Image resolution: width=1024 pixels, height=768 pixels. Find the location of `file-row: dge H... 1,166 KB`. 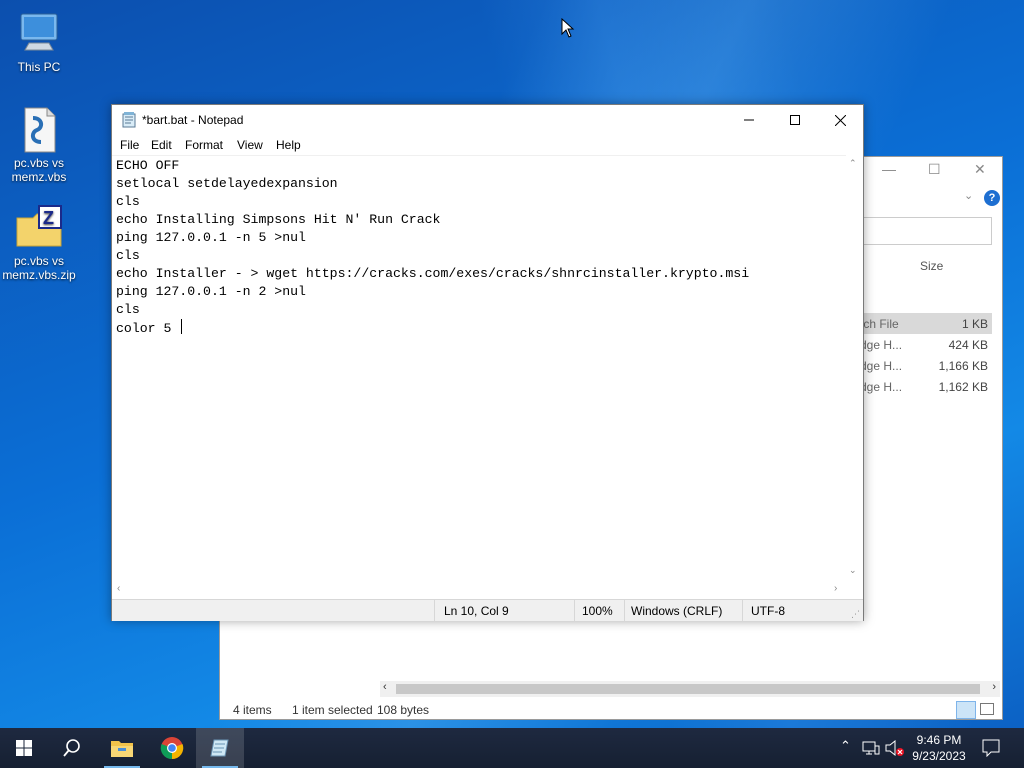

file-row: dge H... 1,166 KB is located at coordinates (924, 365).